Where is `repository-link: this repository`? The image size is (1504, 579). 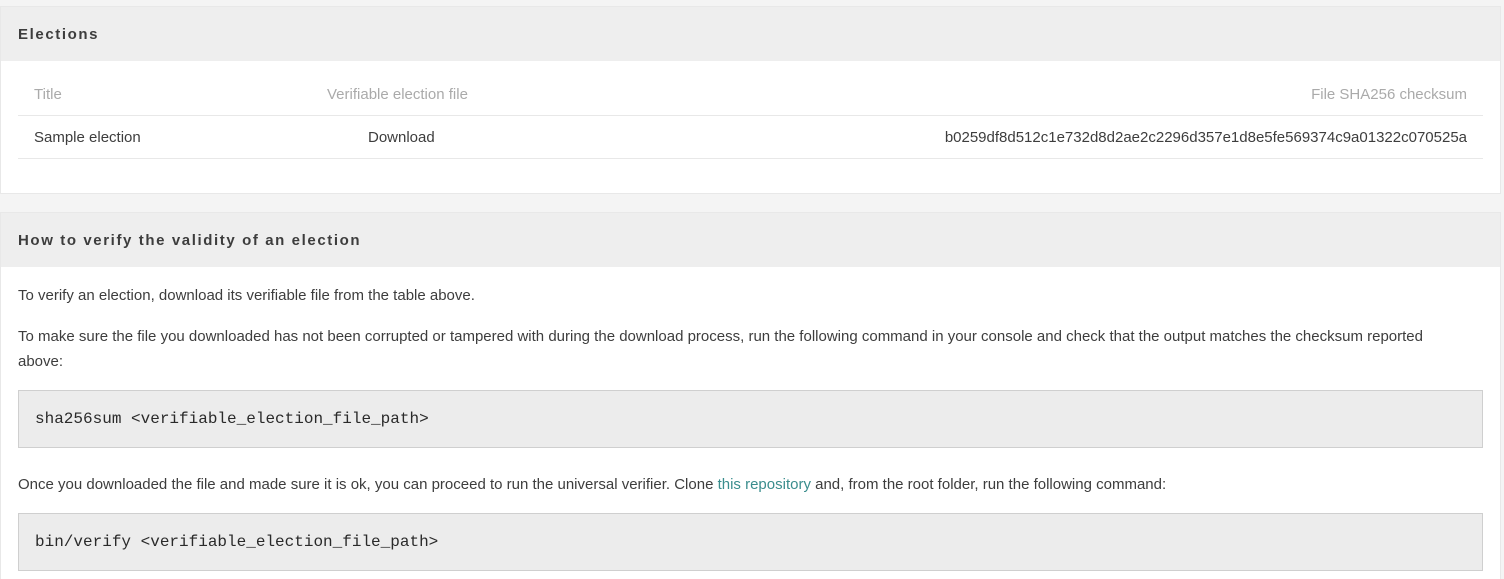
repository-link: this repository is located at coordinates (764, 484).